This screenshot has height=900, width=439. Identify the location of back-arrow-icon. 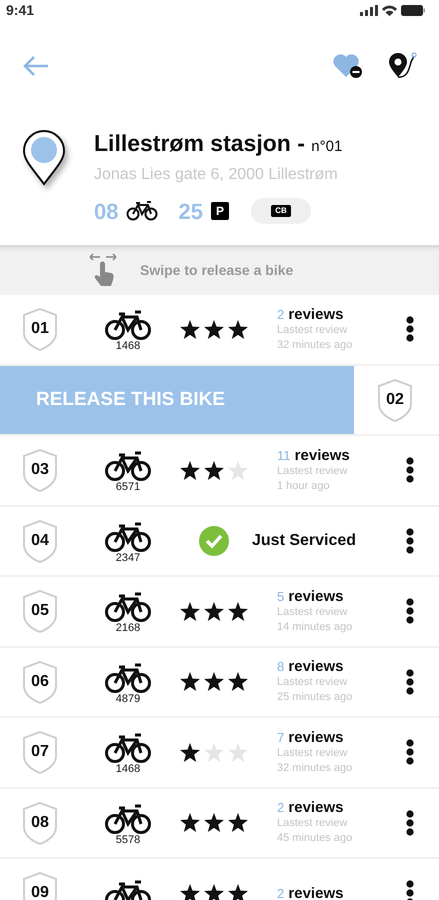
(36, 66).